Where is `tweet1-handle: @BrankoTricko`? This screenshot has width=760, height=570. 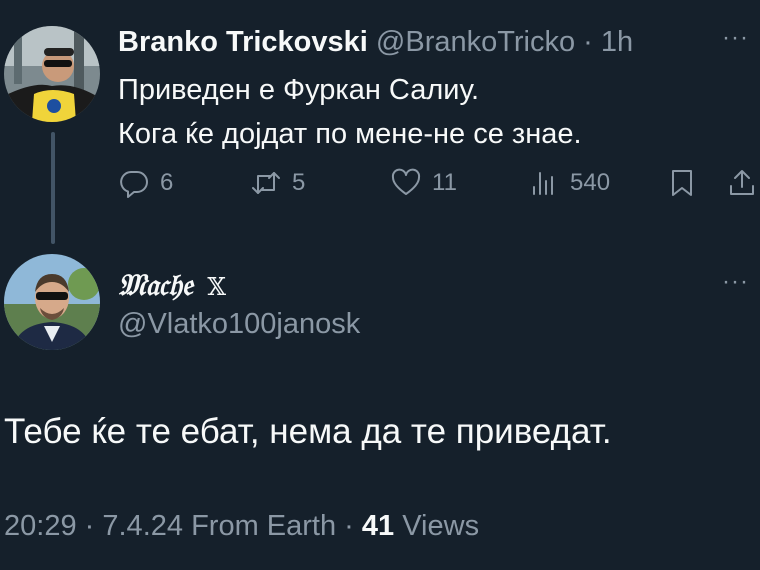 tweet1-handle: @BrankoTricko is located at coordinates (475, 42).